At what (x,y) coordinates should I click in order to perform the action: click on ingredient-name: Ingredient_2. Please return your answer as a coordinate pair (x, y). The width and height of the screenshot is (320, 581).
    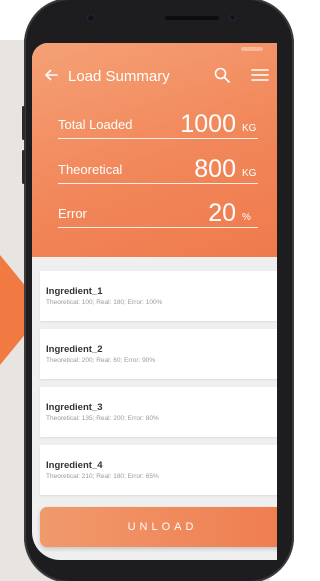
    Looking at the image, I should click on (74, 349).